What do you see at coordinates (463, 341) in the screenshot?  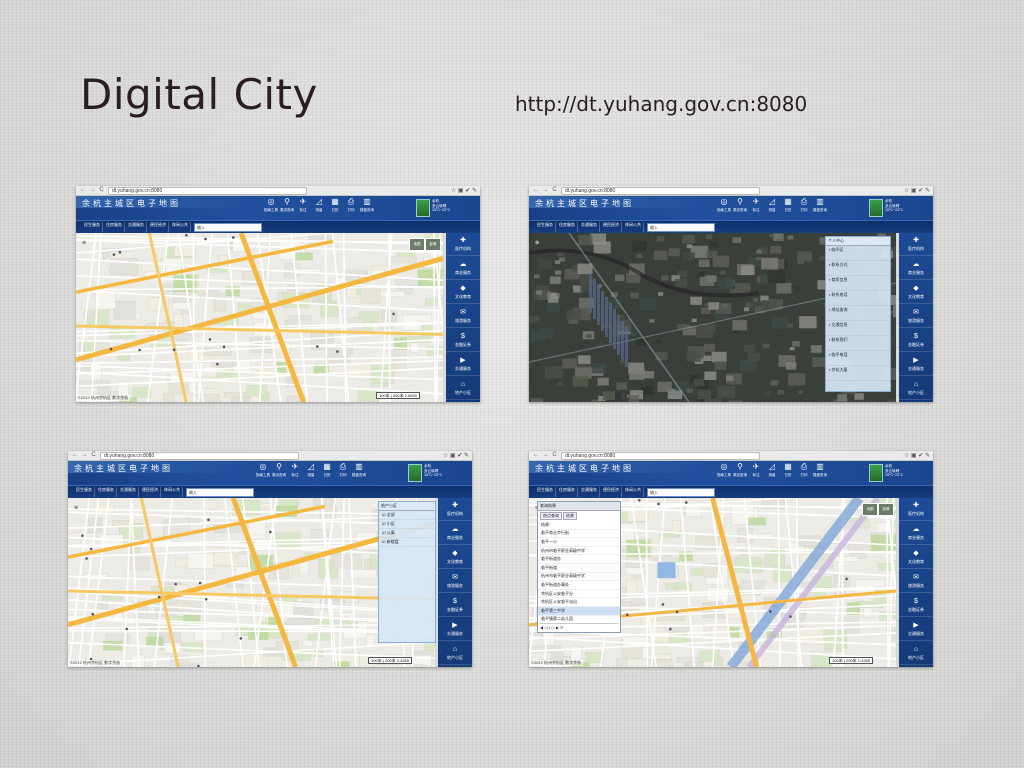 I see `sidebar-item-finance: $ 金融证券` at bounding box center [463, 341].